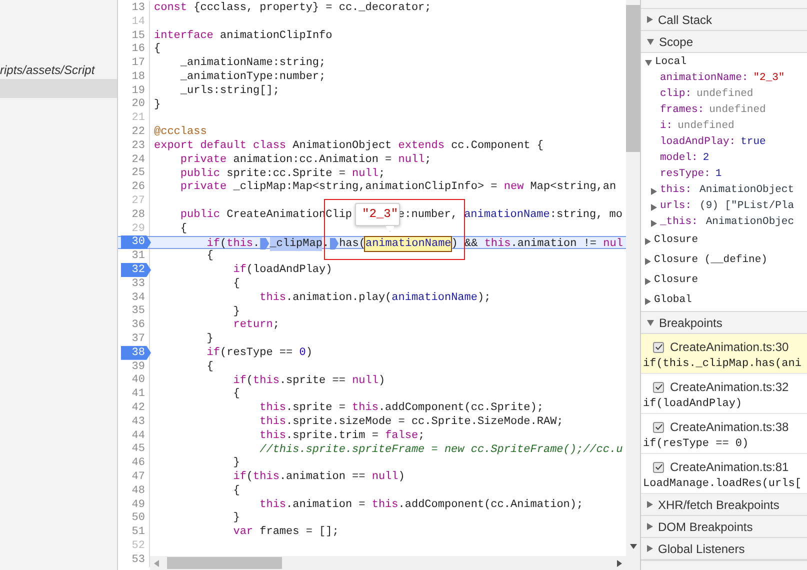 The height and width of the screenshot is (570, 807). What do you see at coordinates (465, 243) in the screenshot?
I see `code-text: ) &&` at bounding box center [465, 243].